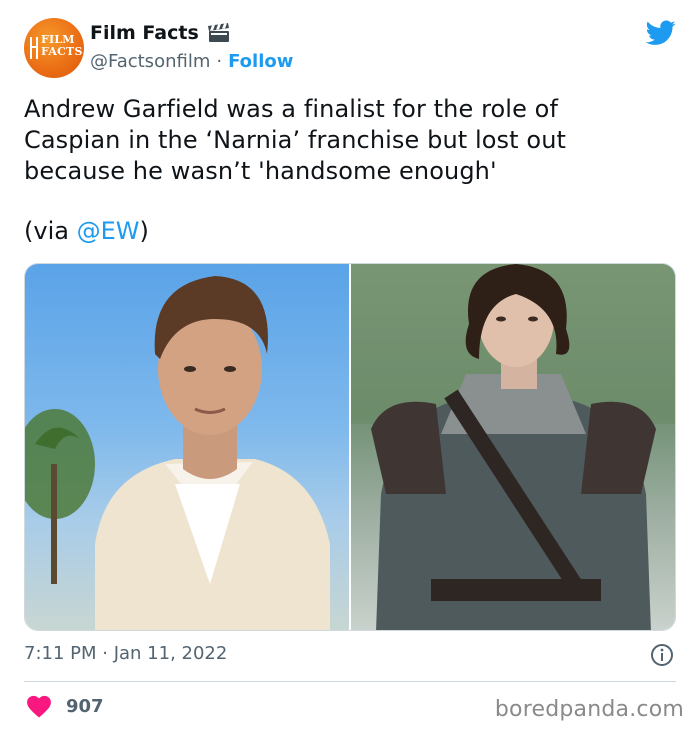 Image resolution: width=700 pixels, height=733 pixels. Describe the element at coordinates (62, 51) in the screenshot. I see `avatar-logo-line2: FACTS` at that location.